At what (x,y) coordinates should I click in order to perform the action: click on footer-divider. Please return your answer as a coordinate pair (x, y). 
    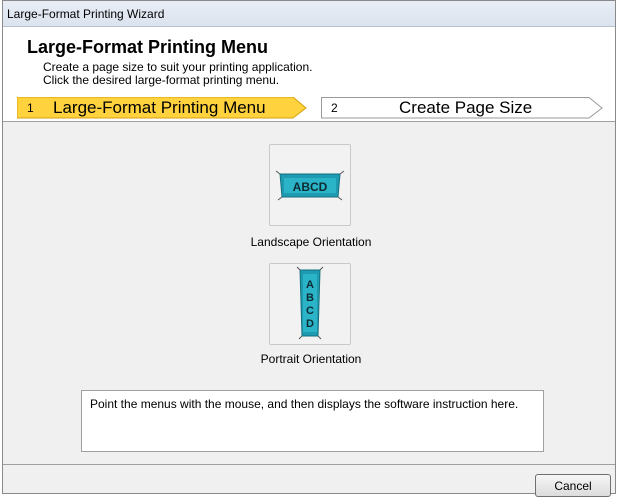
    Looking at the image, I should click on (309, 464).